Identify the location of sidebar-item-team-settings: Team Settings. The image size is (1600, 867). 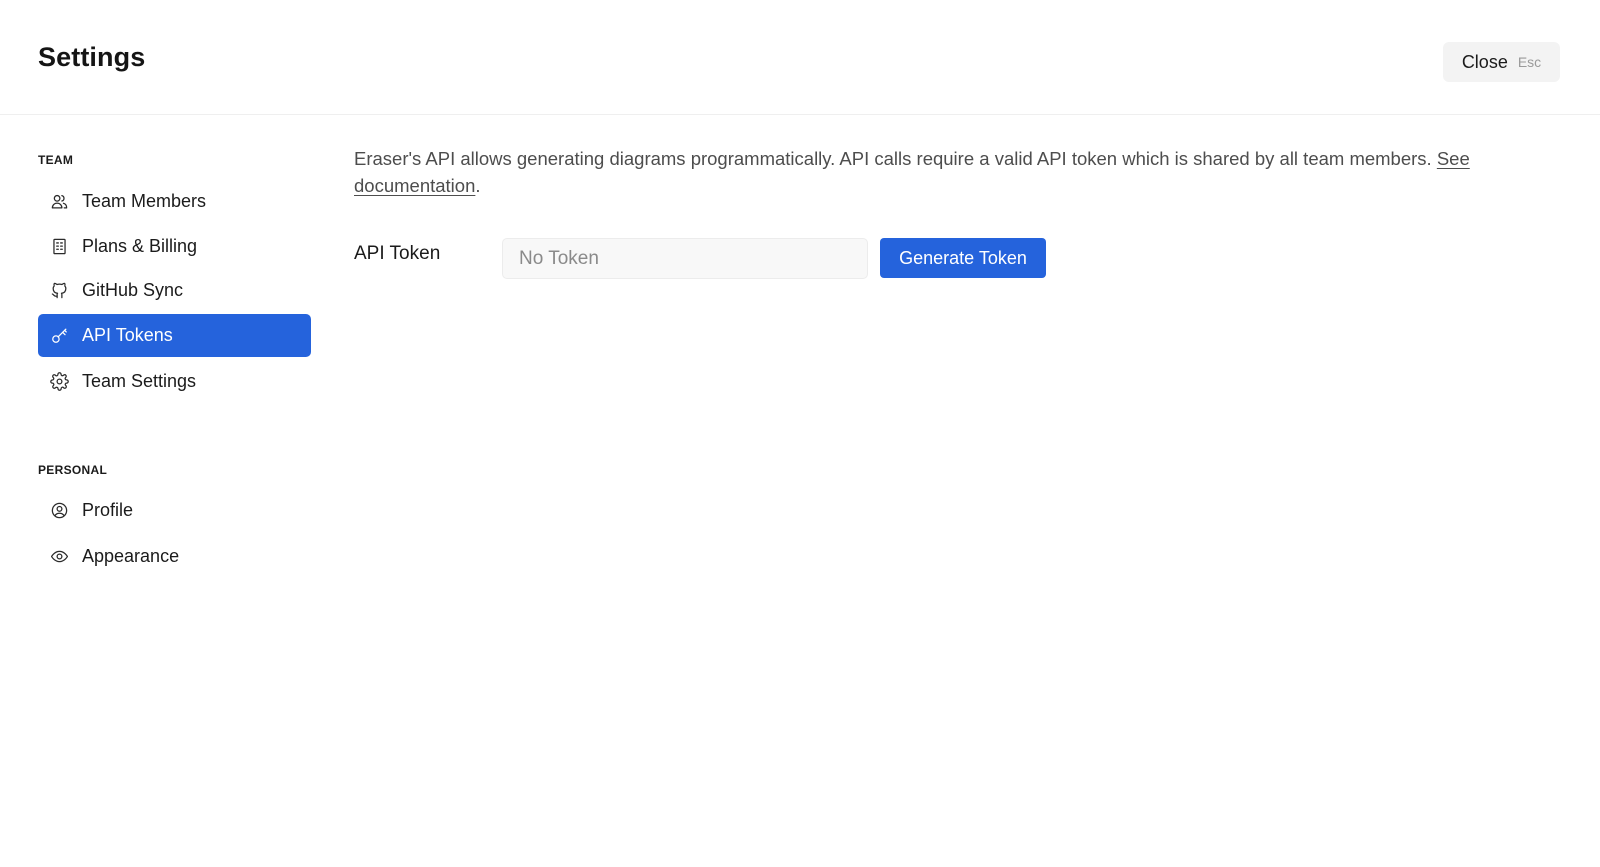
(174, 381).